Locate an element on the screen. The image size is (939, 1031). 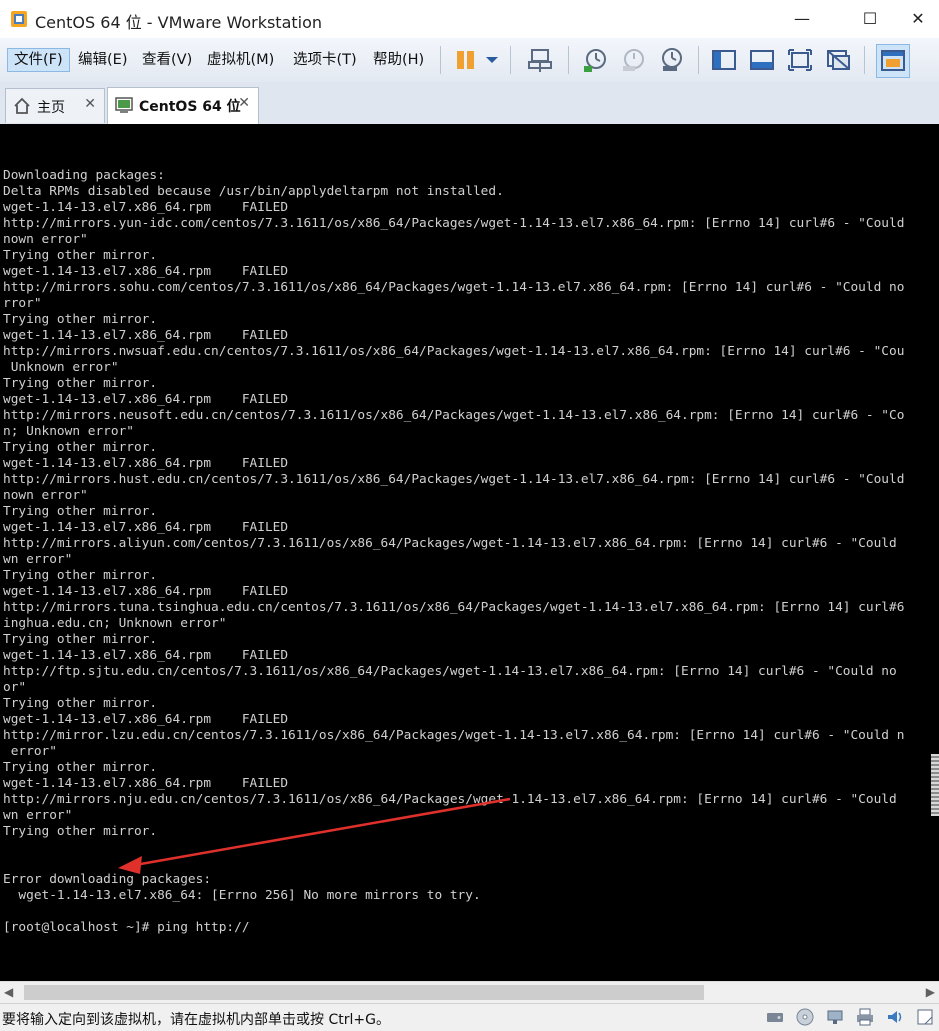
snapshot-manager-icon is located at coordinates (671, 60).